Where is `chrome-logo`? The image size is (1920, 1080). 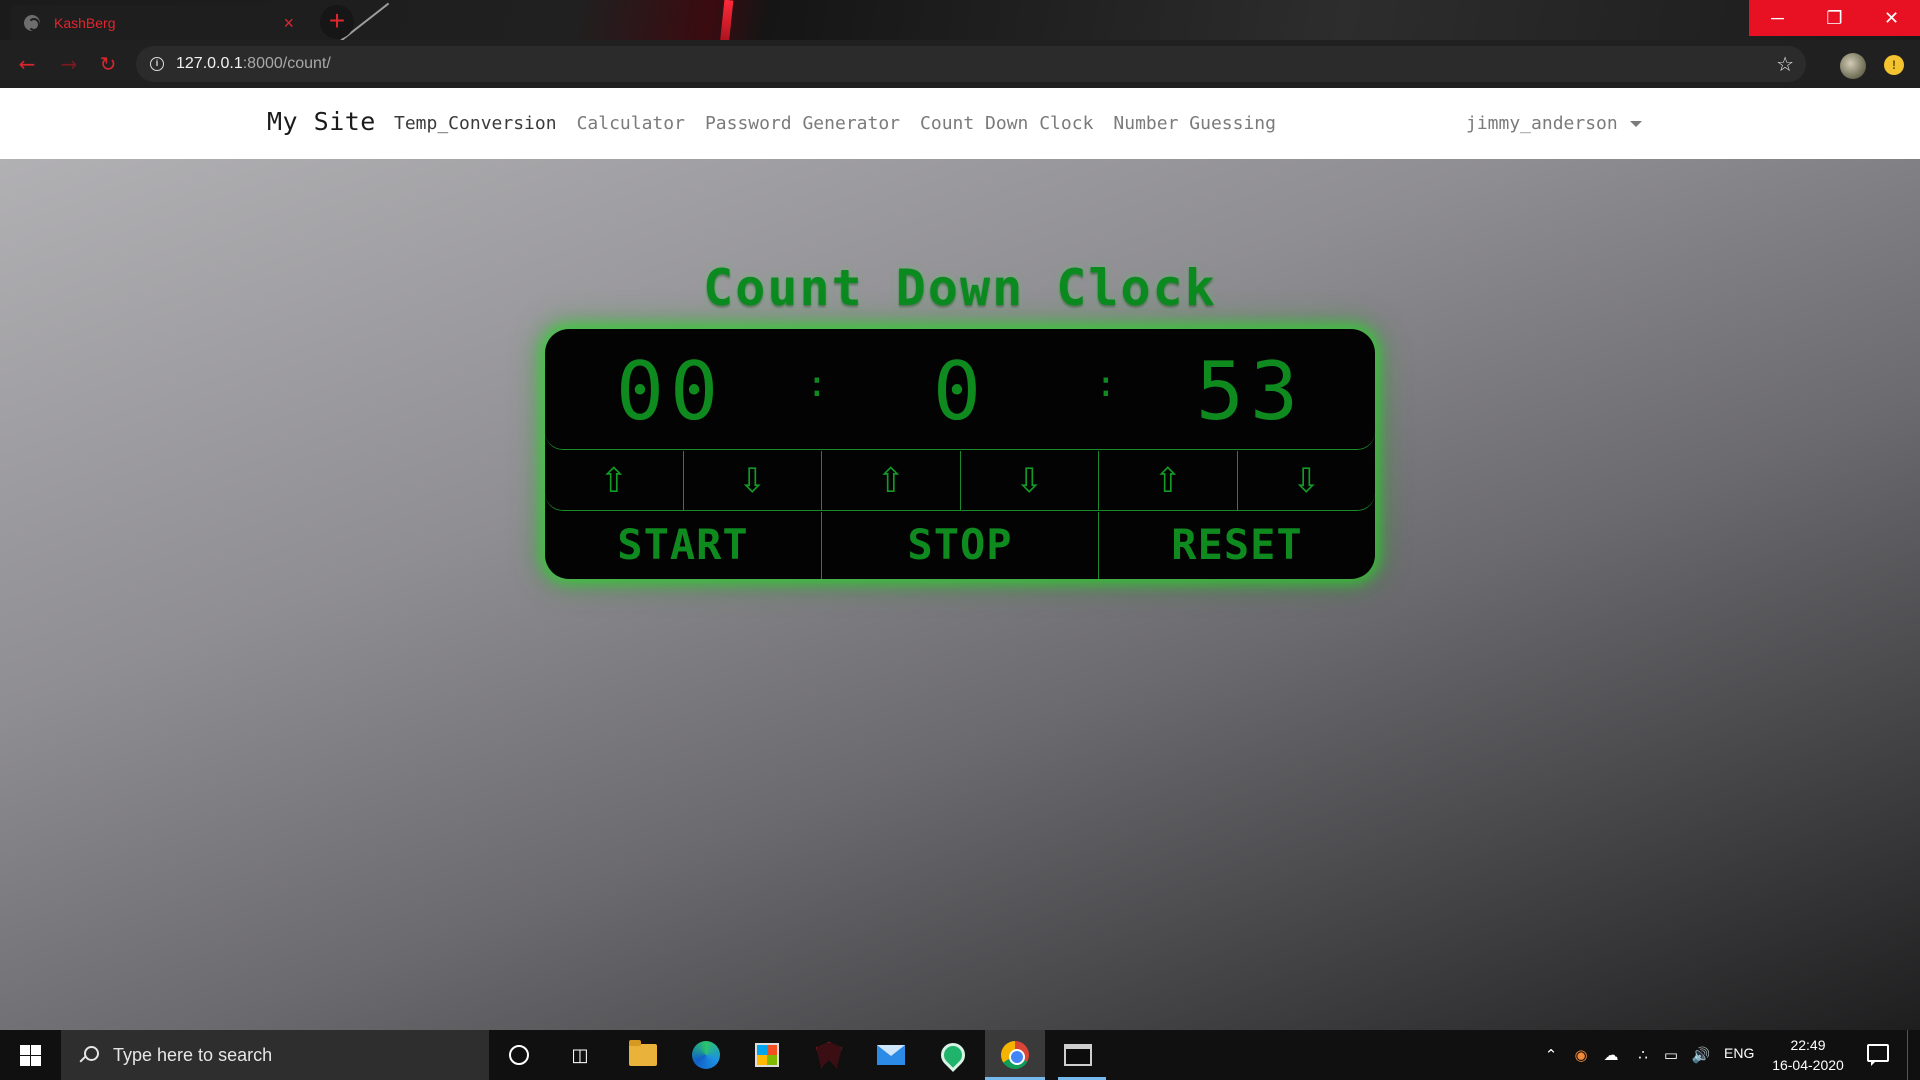
chrome-logo is located at coordinates (1015, 1055).